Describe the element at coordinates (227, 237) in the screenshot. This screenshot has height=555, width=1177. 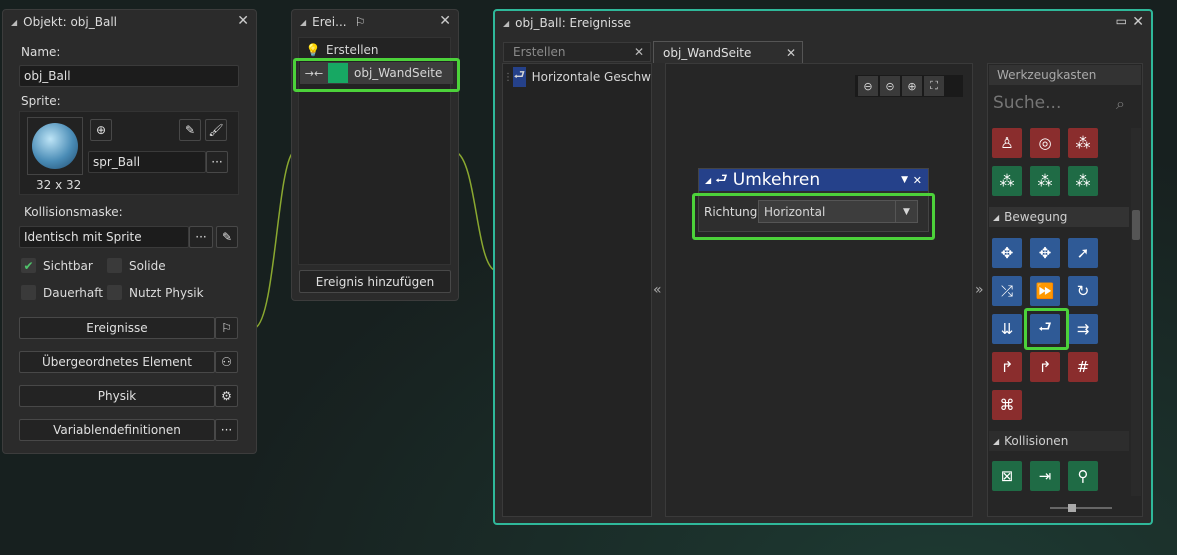
I see `mask-edit-button: ✎` at that location.